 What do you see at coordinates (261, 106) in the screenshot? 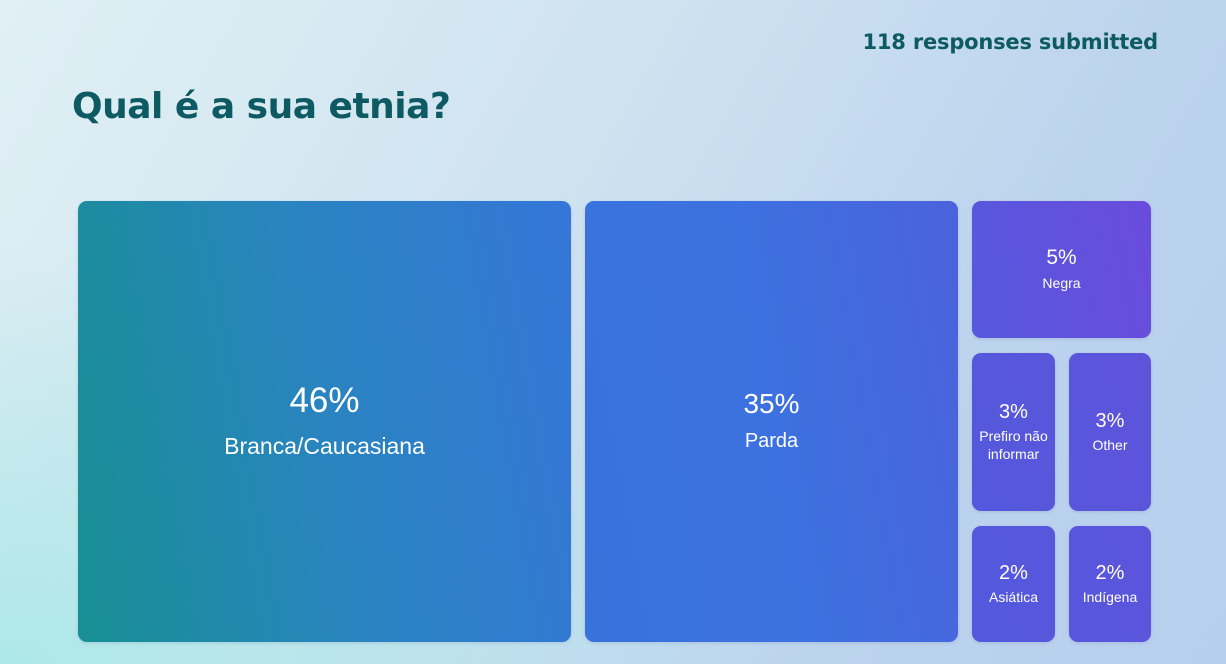
I see `question-title: Qual é a sua etnia?` at bounding box center [261, 106].